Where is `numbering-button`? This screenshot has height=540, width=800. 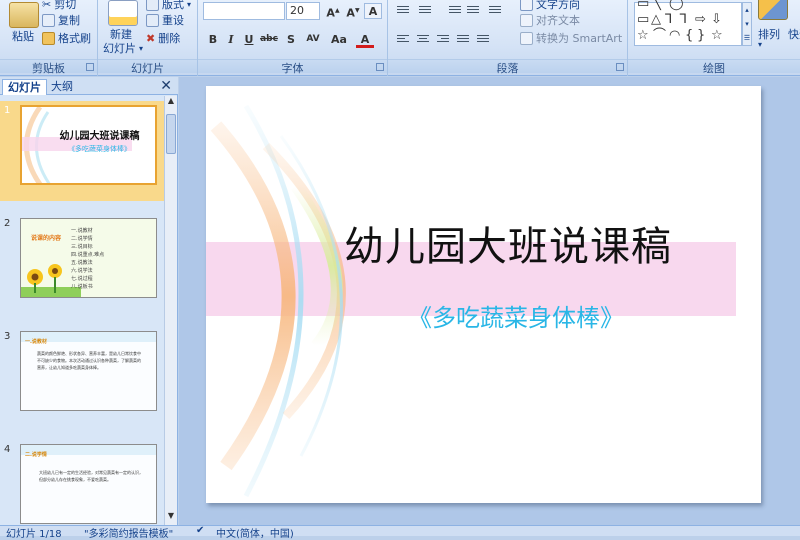
numbering-button is located at coordinates (425, 10).